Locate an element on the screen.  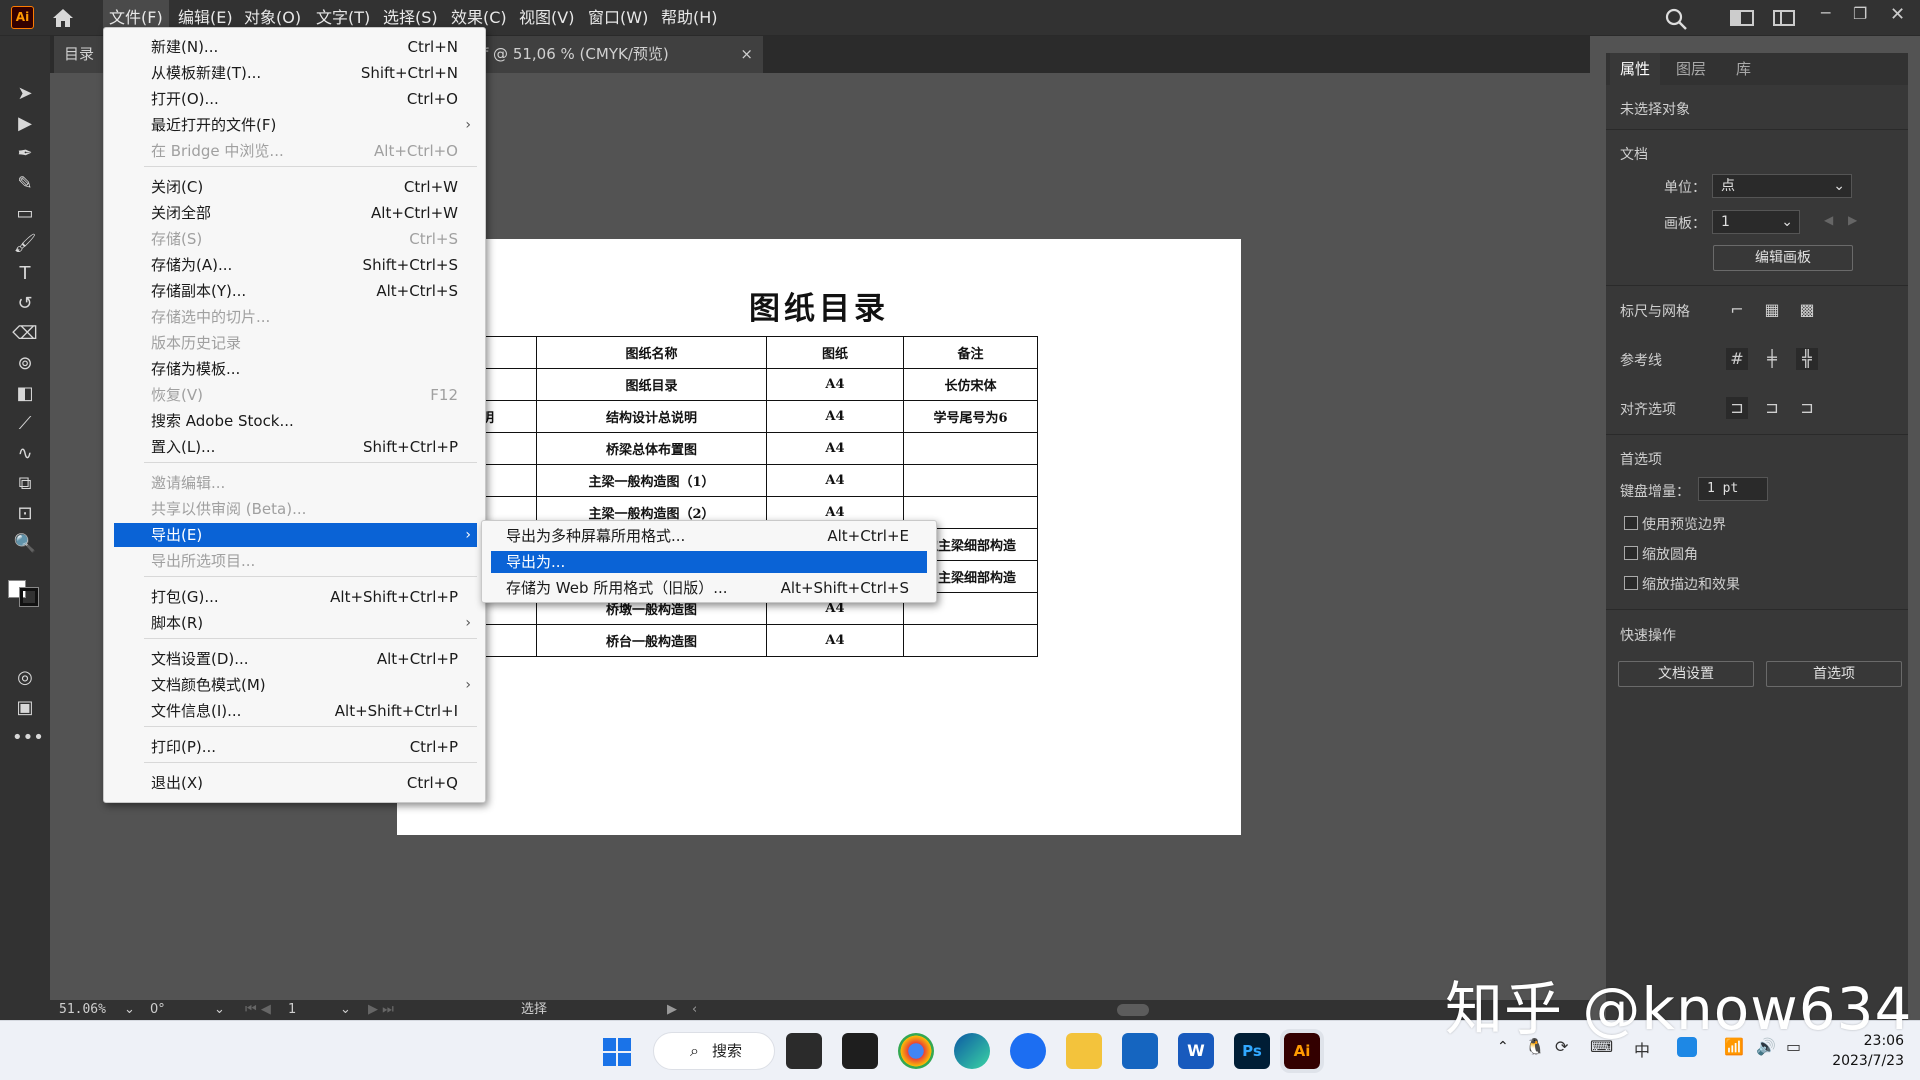
last-artboard-icon: ▶ ⏭ is located at coordinates (381, 1010).